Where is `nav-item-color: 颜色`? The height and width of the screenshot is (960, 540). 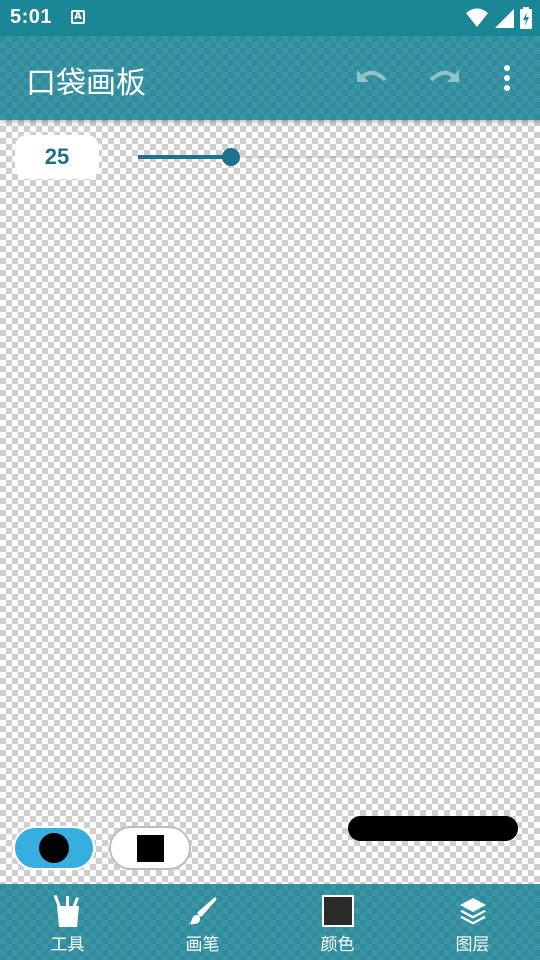
nav-item-color: 颜色 is located at coordinates (337, 922).